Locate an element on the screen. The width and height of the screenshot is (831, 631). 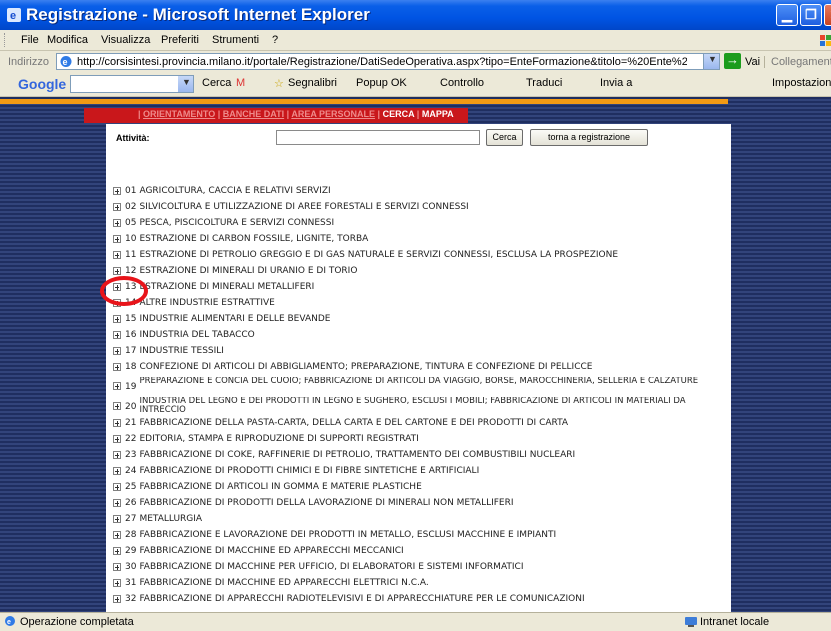
category-item: 27 METALLURGIA is located at coordinates (418, 520).